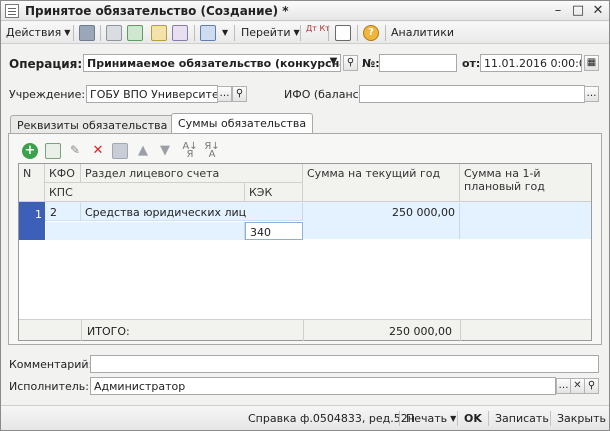  What do you see at coordinates (350, 63) in the screenshot?
I see `operation-search-icon: ⚲` at bounding box center [350, 63].